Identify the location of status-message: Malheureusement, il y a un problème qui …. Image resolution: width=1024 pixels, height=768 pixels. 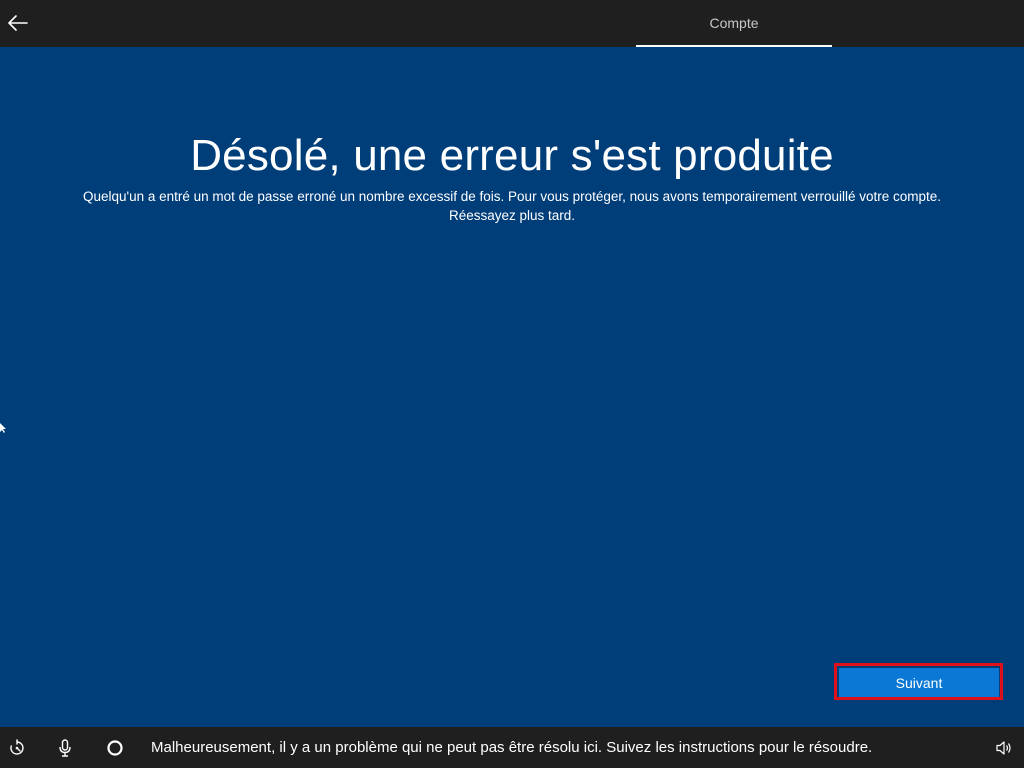
(512, 747).